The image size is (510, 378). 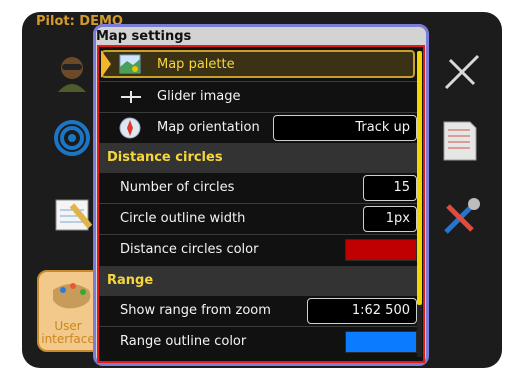 What do you see at coordinates (199, 96) in the screenshot?
I see `row-label: Glider image` at bounding box center [199, 96].